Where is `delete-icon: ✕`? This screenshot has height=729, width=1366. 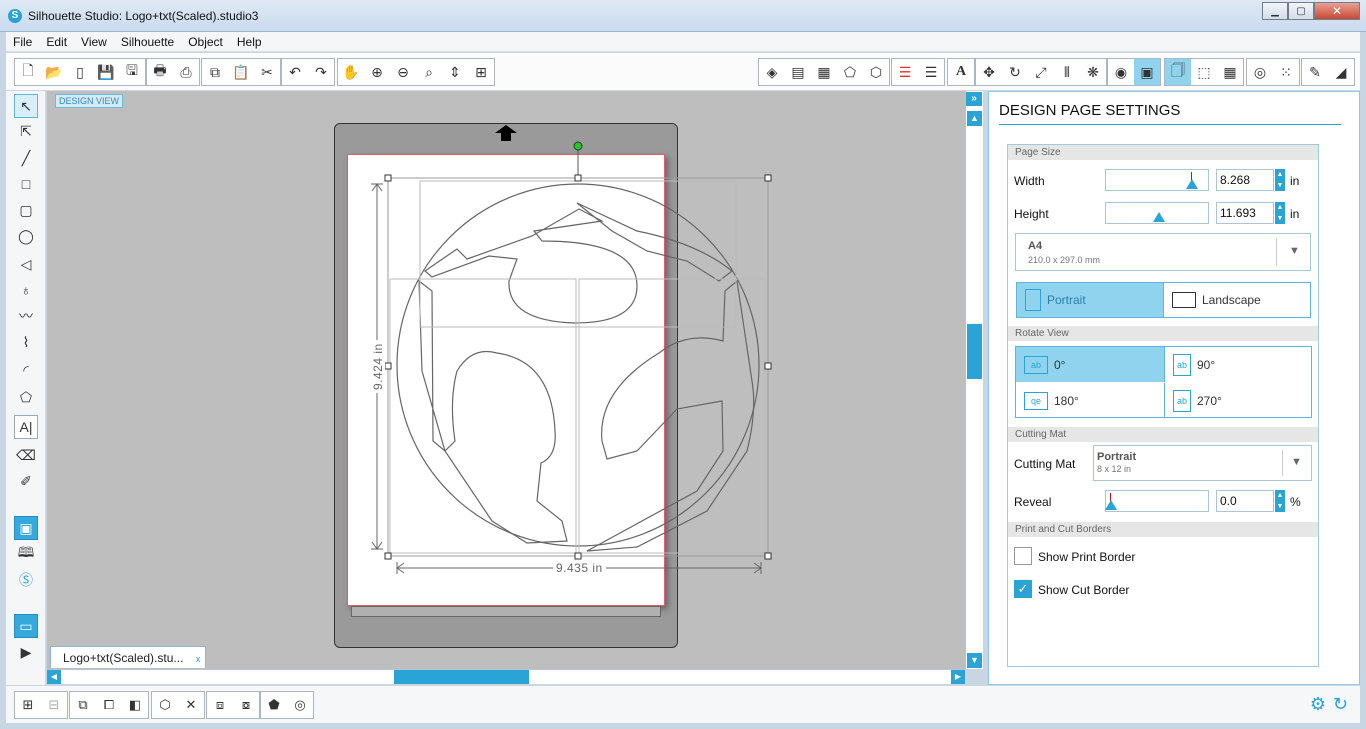
delete-icon: ✕ is located at coordinates (191, 705).